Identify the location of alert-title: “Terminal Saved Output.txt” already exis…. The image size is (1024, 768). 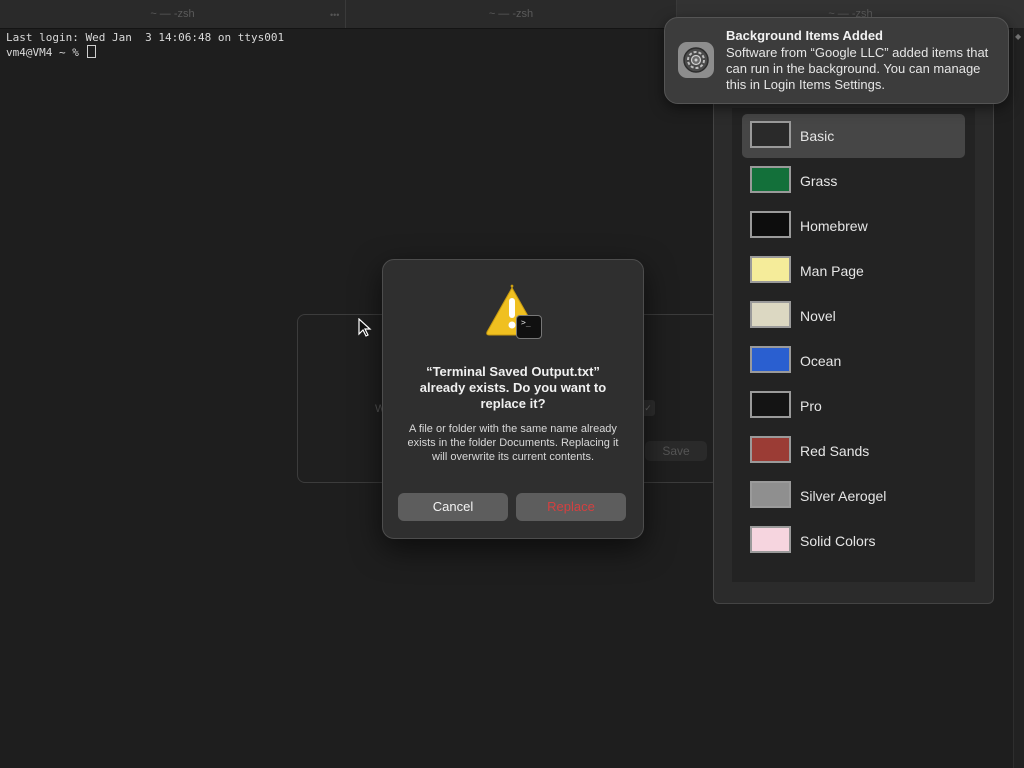
(513, 387).